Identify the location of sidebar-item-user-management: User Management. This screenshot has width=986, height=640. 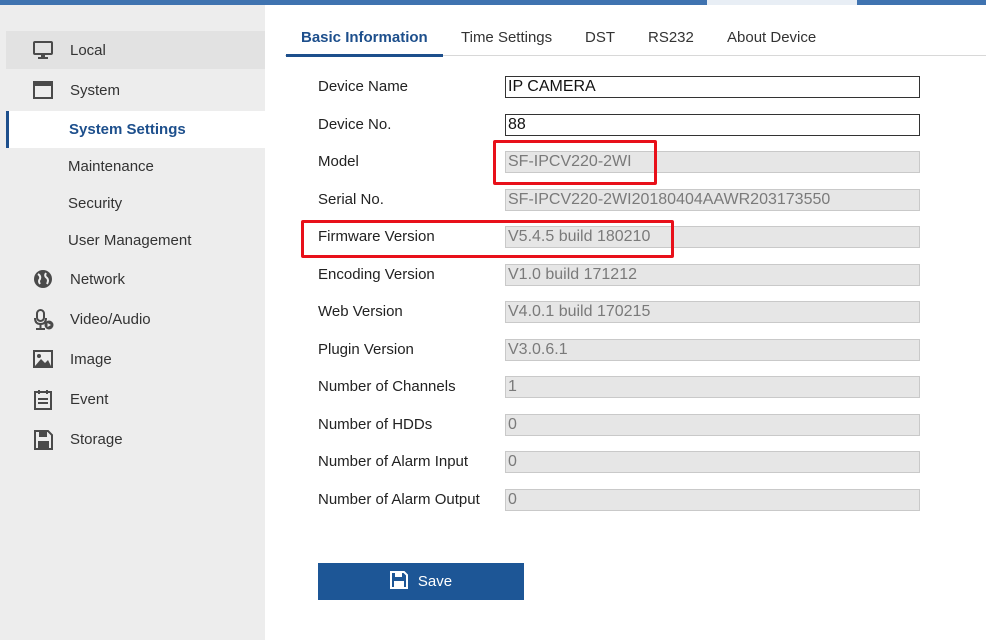
(135, 240).